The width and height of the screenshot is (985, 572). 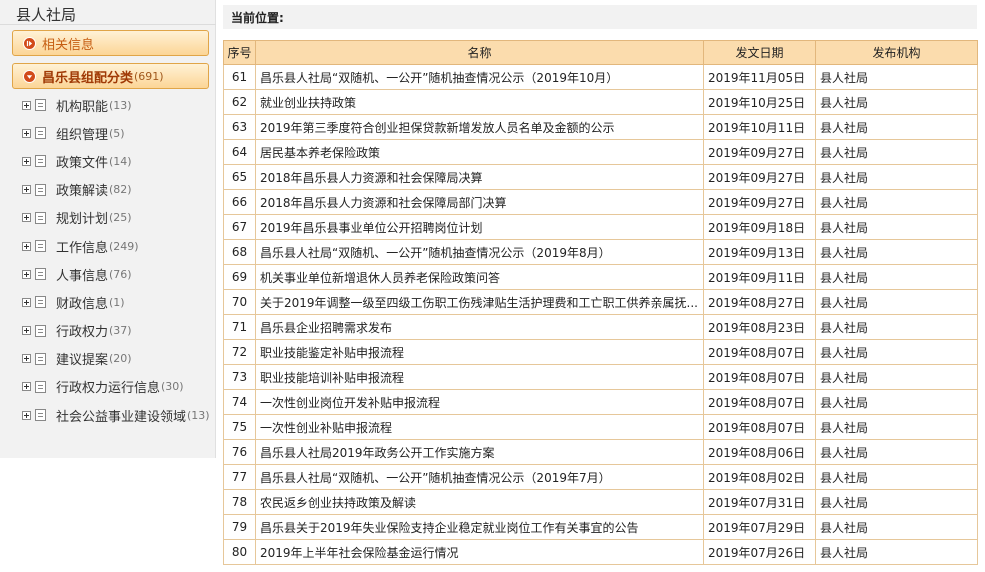 I want to click on tree-item-count: (13), so click(x=120, y=105).